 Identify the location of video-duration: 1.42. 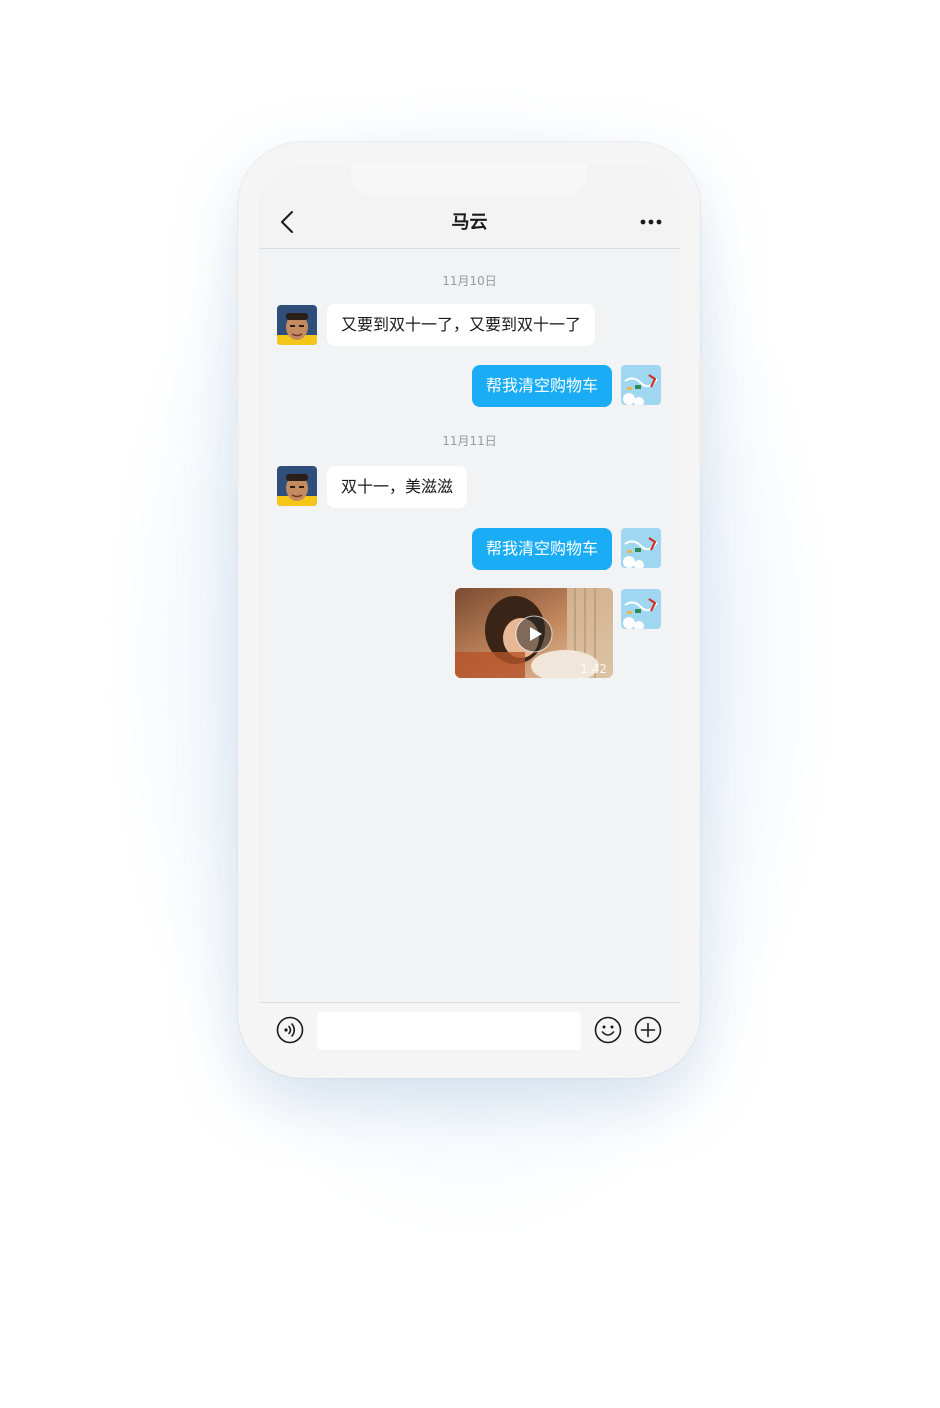
(593, 669).